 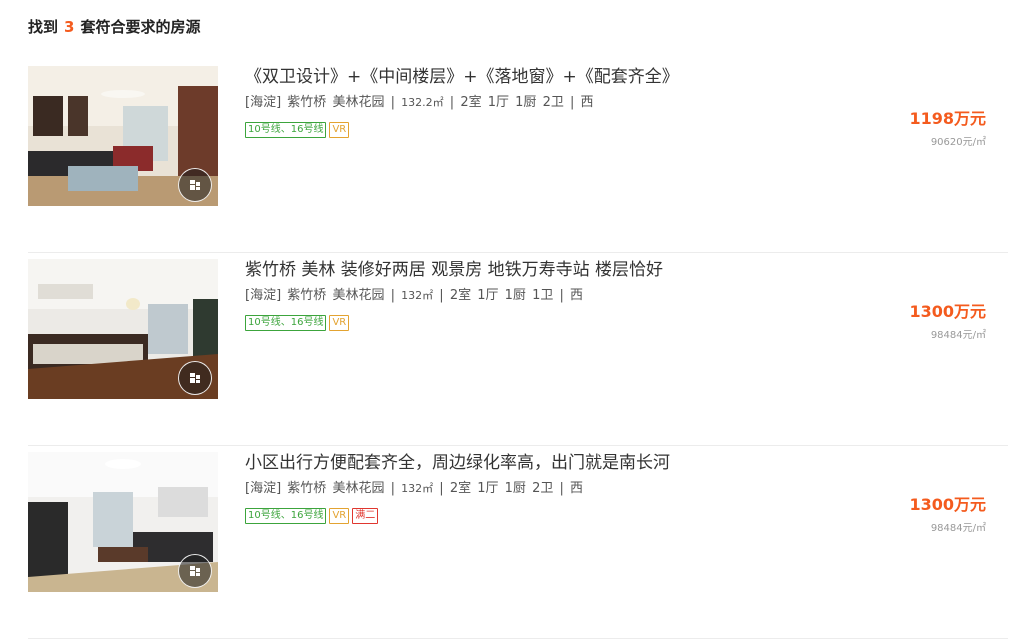 What do you see at coordinates (555, 77) in the screenshot?
I see `listing-title: 《双卫设计》+《中间楼层》+《落地窗》+《配套齐全》` at bounding box center [555, 77].